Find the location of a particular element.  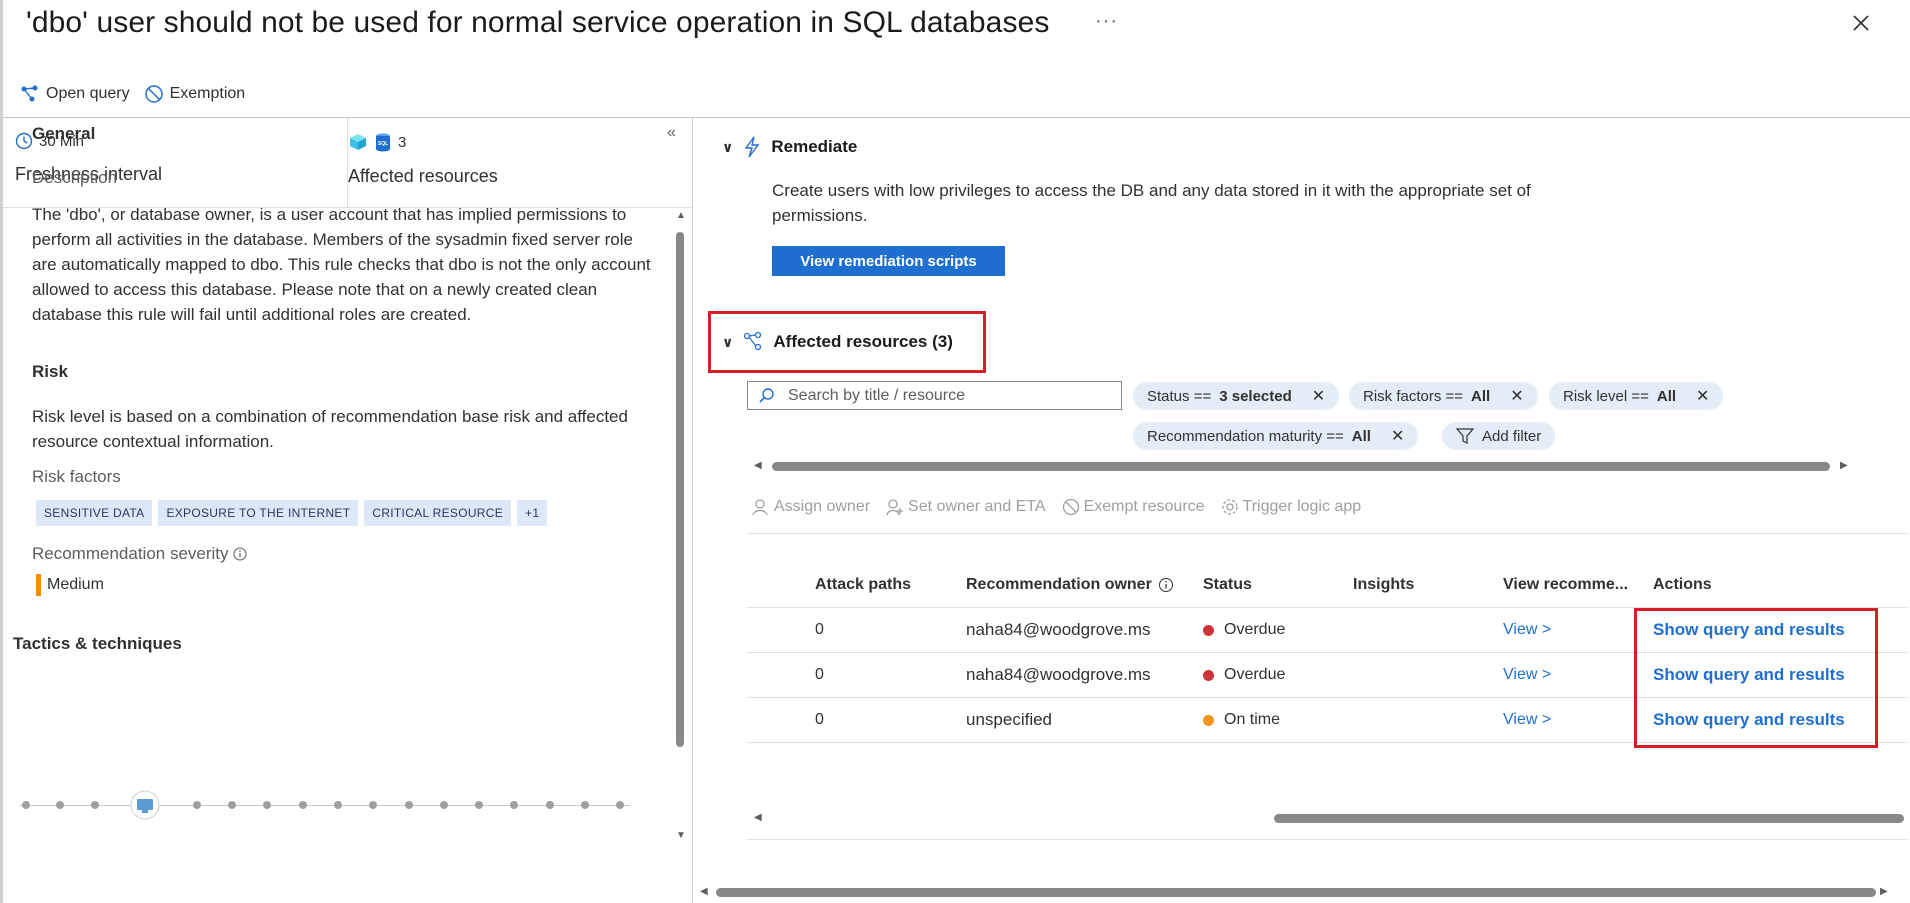

person-icon is located at coordinates (760, 507).